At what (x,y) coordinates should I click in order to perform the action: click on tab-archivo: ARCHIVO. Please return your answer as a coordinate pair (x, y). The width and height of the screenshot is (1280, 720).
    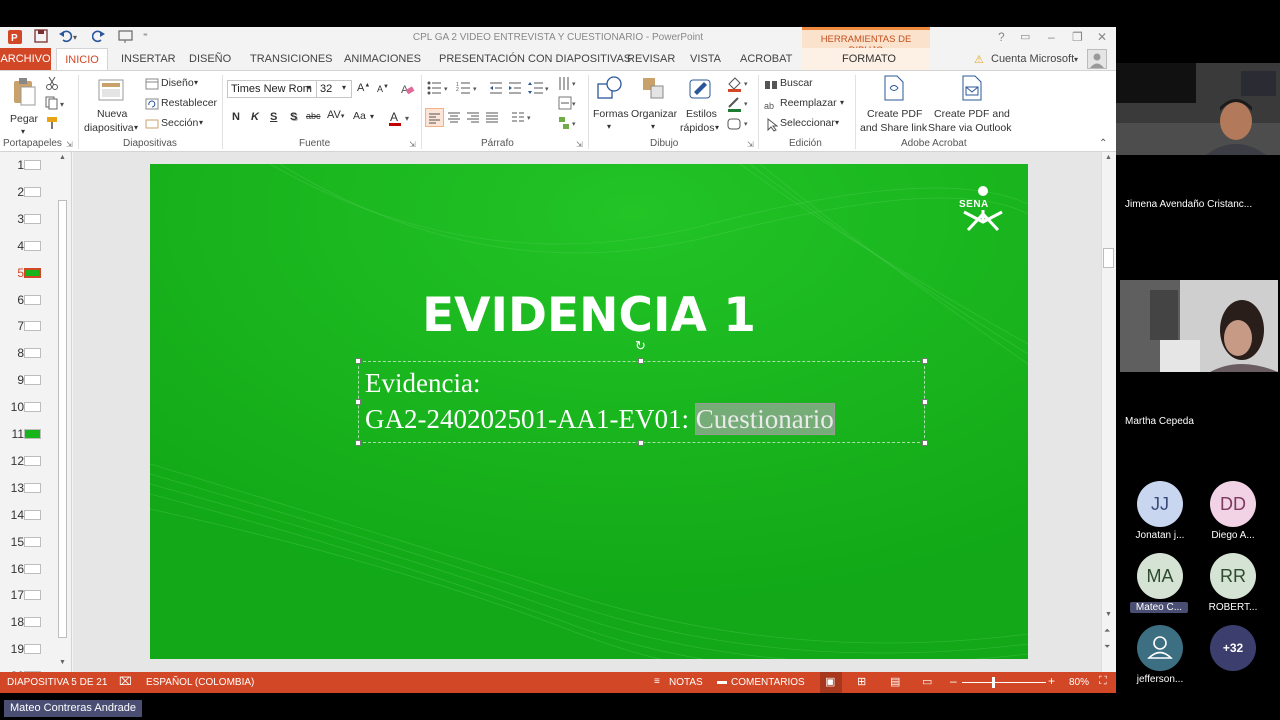
    Looking at the image, I should click on (25, 59).